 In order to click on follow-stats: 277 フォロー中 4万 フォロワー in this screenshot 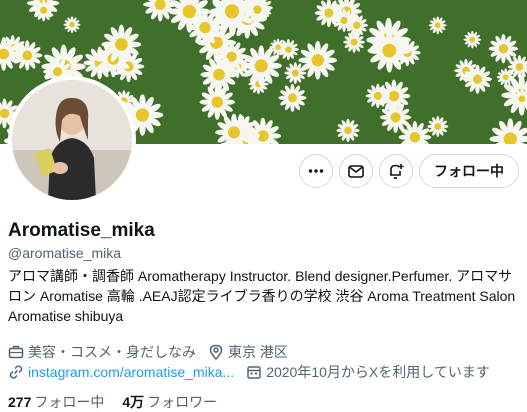, I will do `click(121, 402)`.